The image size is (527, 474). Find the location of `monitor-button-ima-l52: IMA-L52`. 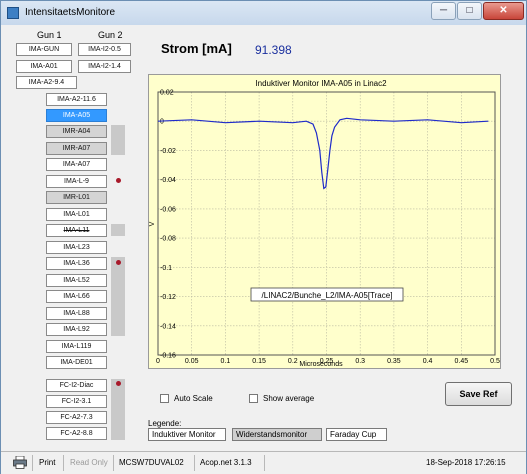

monitor-button-ima-l52: IMA-L52 is located at coordinates (76, 280).